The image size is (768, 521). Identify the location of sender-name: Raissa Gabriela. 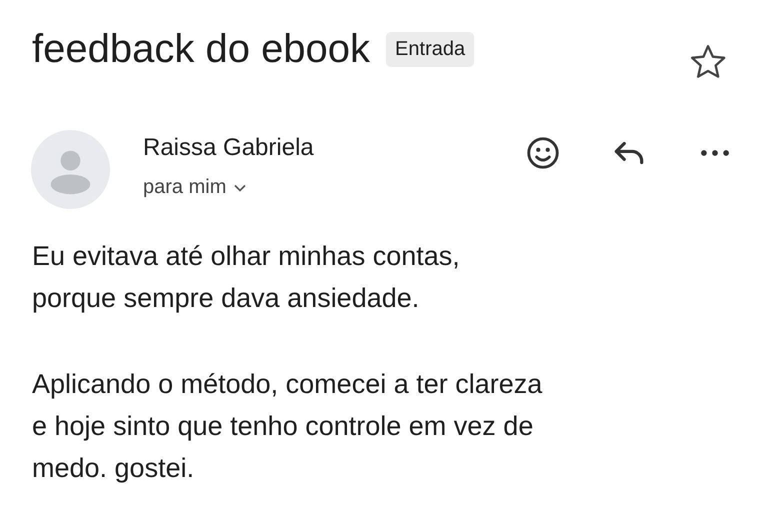
(228, 148).